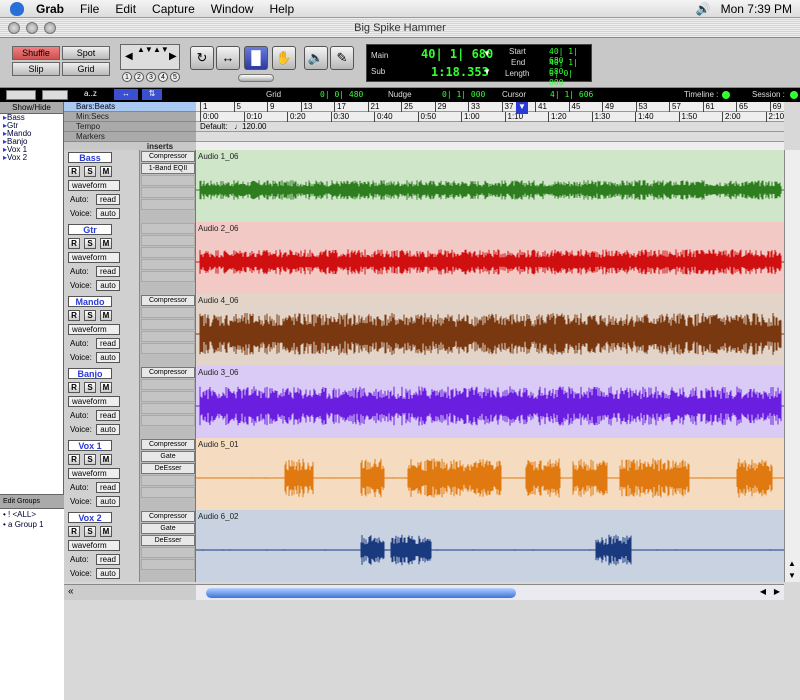  Describe the element at coordinates (150, 57) in the screenshot. I see `zoom-arrows: ◀ ▲▼ ▲▼ ▶` at that location.